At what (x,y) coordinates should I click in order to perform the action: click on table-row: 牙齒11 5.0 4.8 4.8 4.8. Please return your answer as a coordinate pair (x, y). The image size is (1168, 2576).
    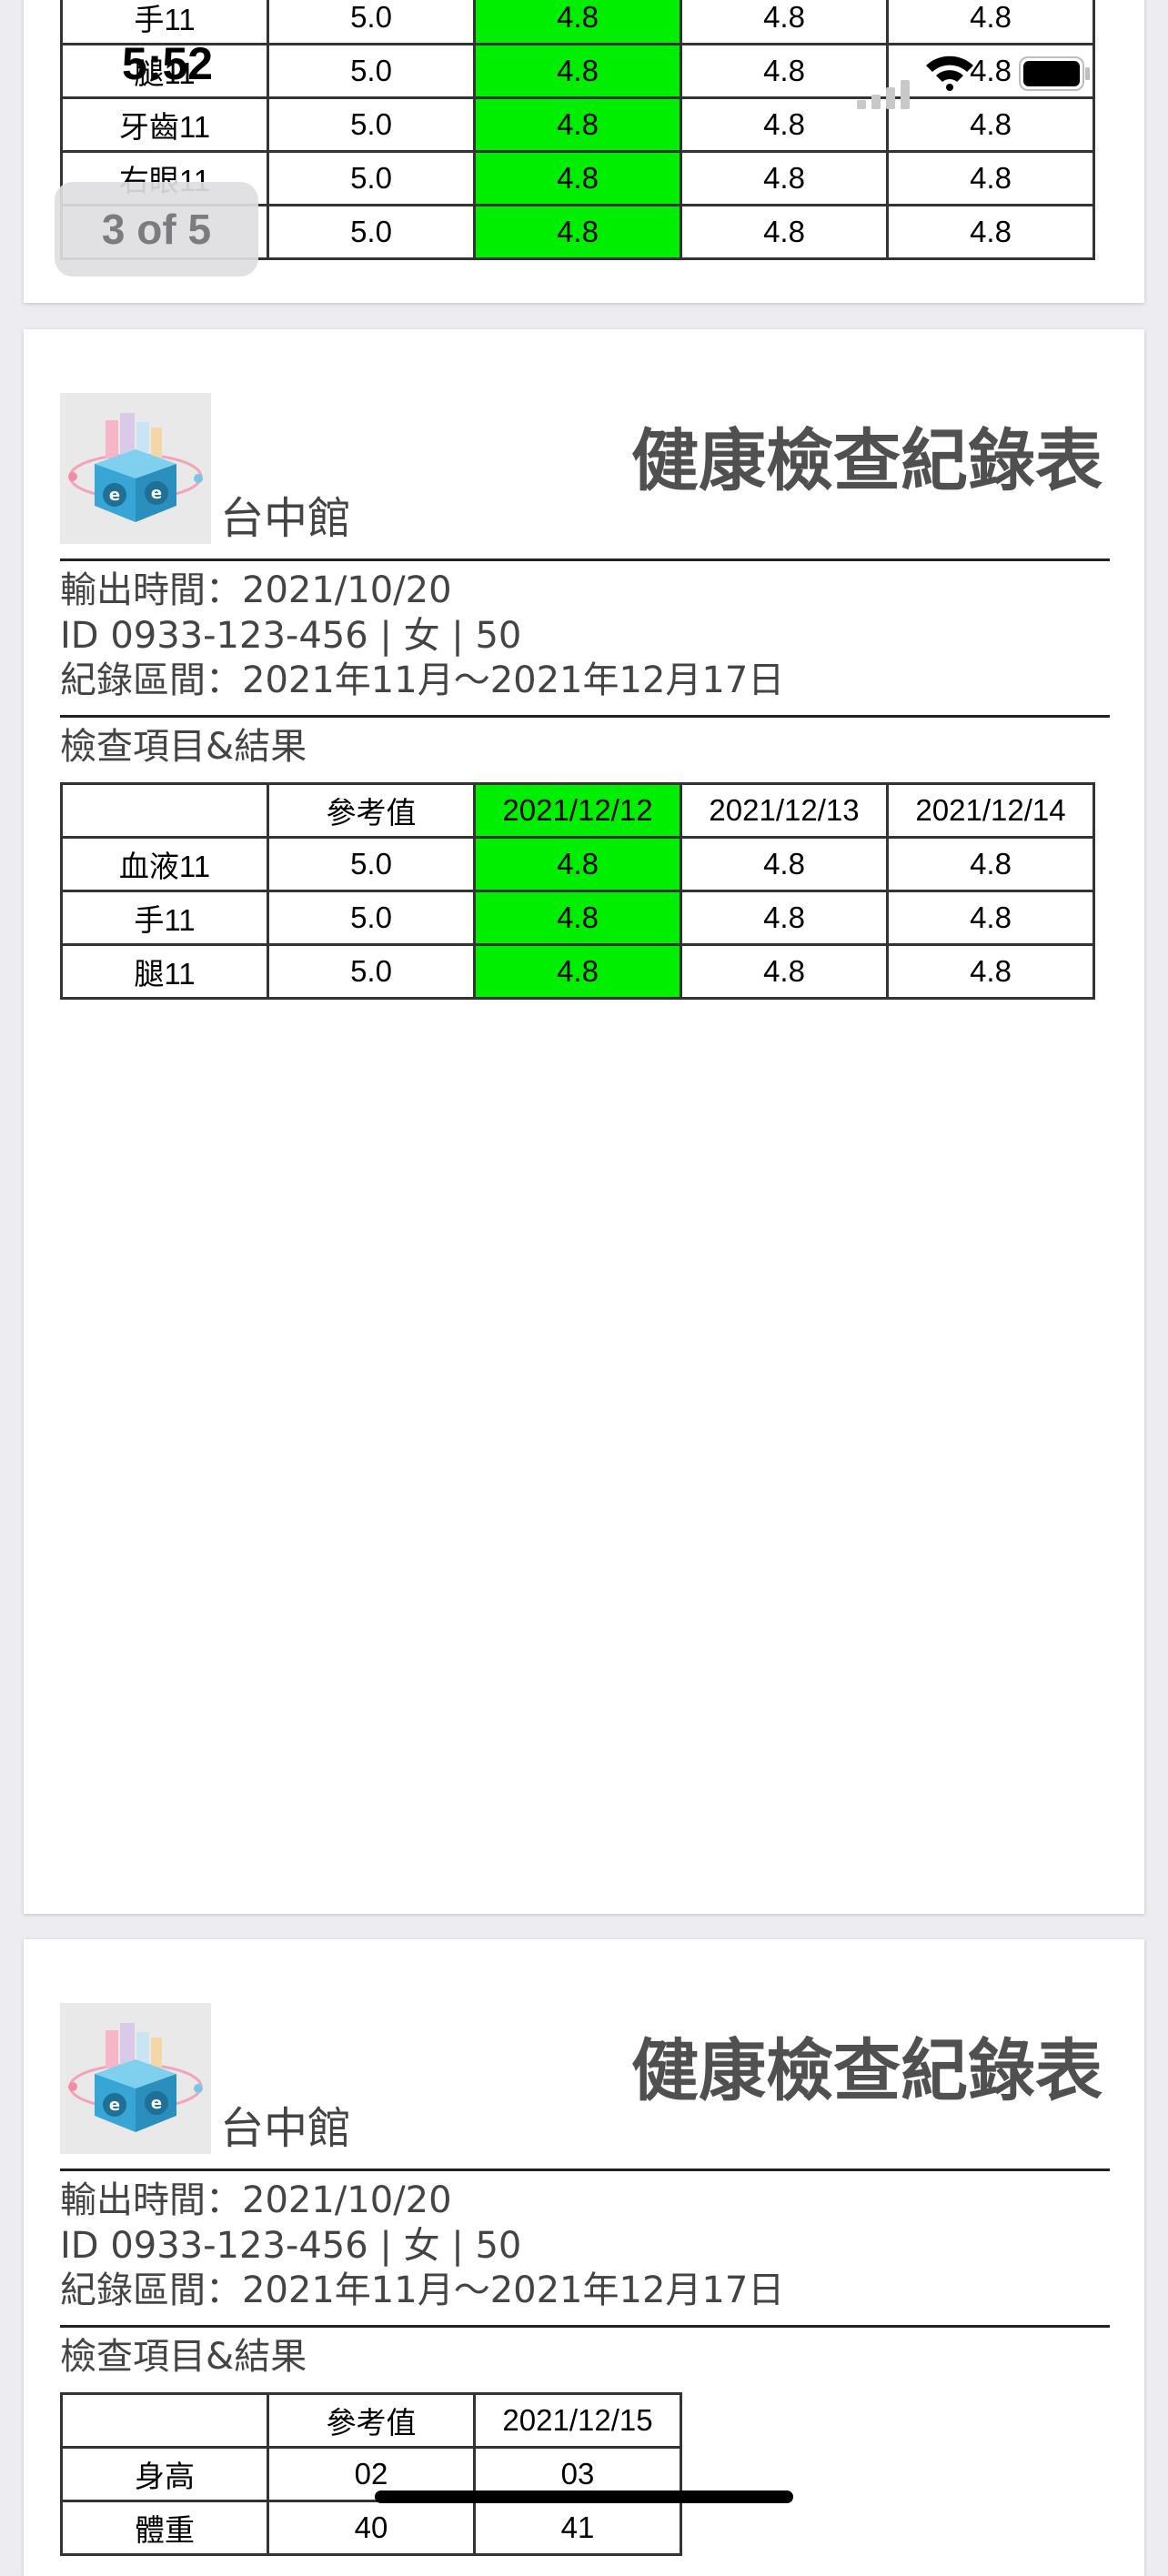
    Looking at the image, I should click on (578, 124).